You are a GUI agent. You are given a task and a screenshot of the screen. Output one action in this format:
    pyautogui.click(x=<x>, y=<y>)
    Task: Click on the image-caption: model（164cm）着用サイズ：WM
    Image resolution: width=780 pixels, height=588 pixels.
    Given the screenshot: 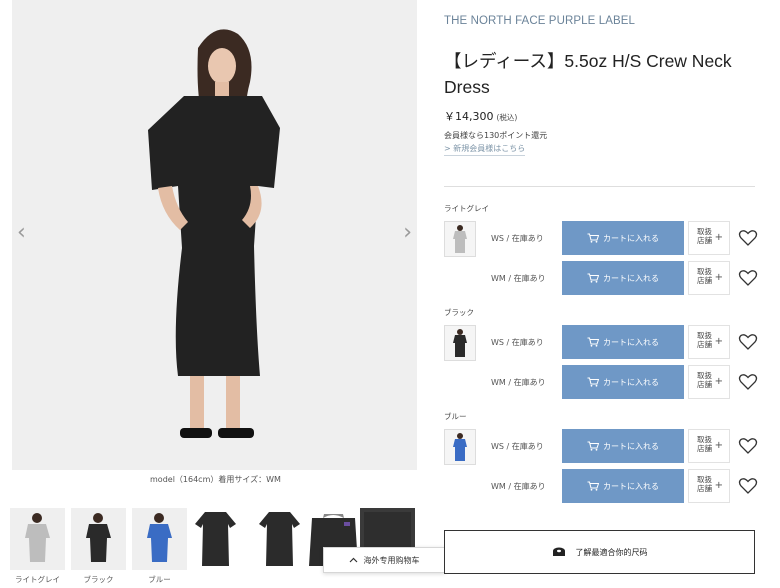 What is the action you would take?
    pyautogui.click(x=215, y=479)
    